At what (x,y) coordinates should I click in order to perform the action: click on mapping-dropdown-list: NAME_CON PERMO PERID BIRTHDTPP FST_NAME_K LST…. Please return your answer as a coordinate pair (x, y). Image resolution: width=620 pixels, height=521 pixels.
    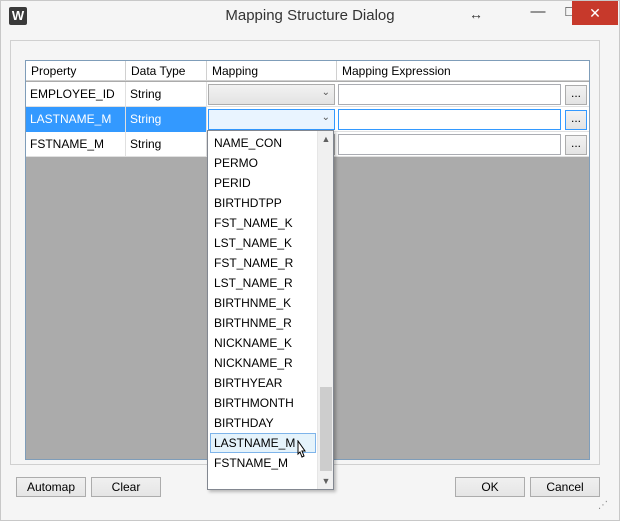
    Looking at the image, I should click on (270, 310).